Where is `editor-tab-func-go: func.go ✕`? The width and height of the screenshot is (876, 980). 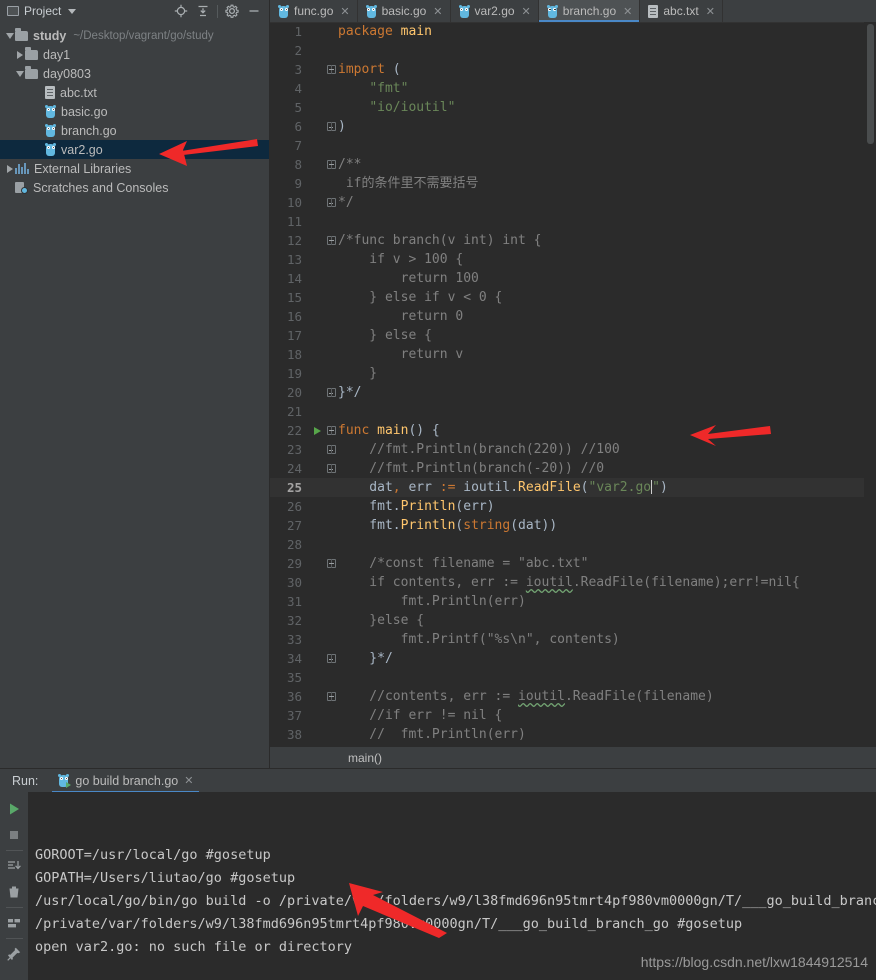
editor-tab-func-go: func.go ✕ is located at coordinates (314, 11).